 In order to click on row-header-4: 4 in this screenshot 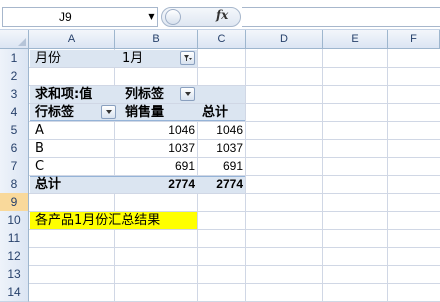, I will do `click(14, 112)`.